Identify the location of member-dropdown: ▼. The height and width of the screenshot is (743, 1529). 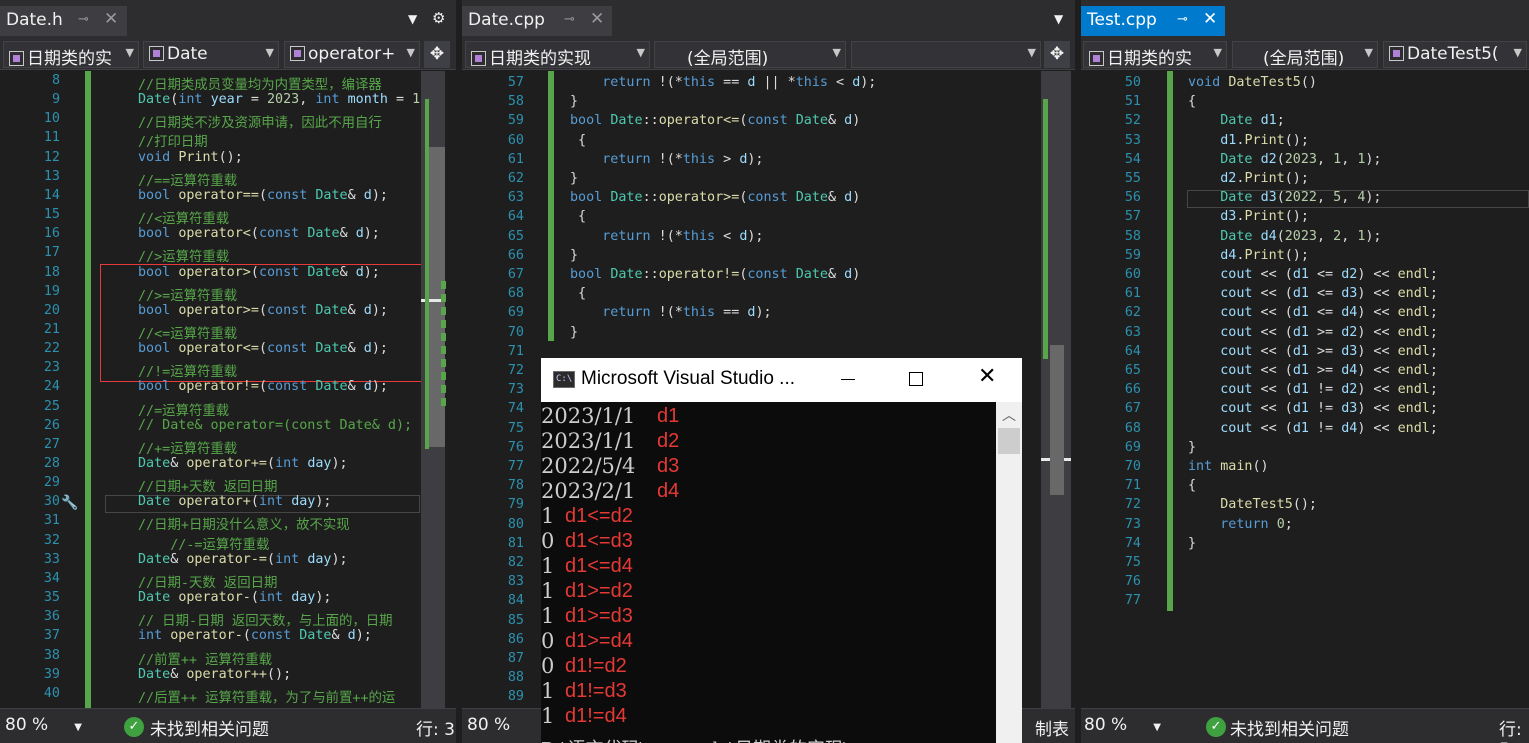
(946, 54).